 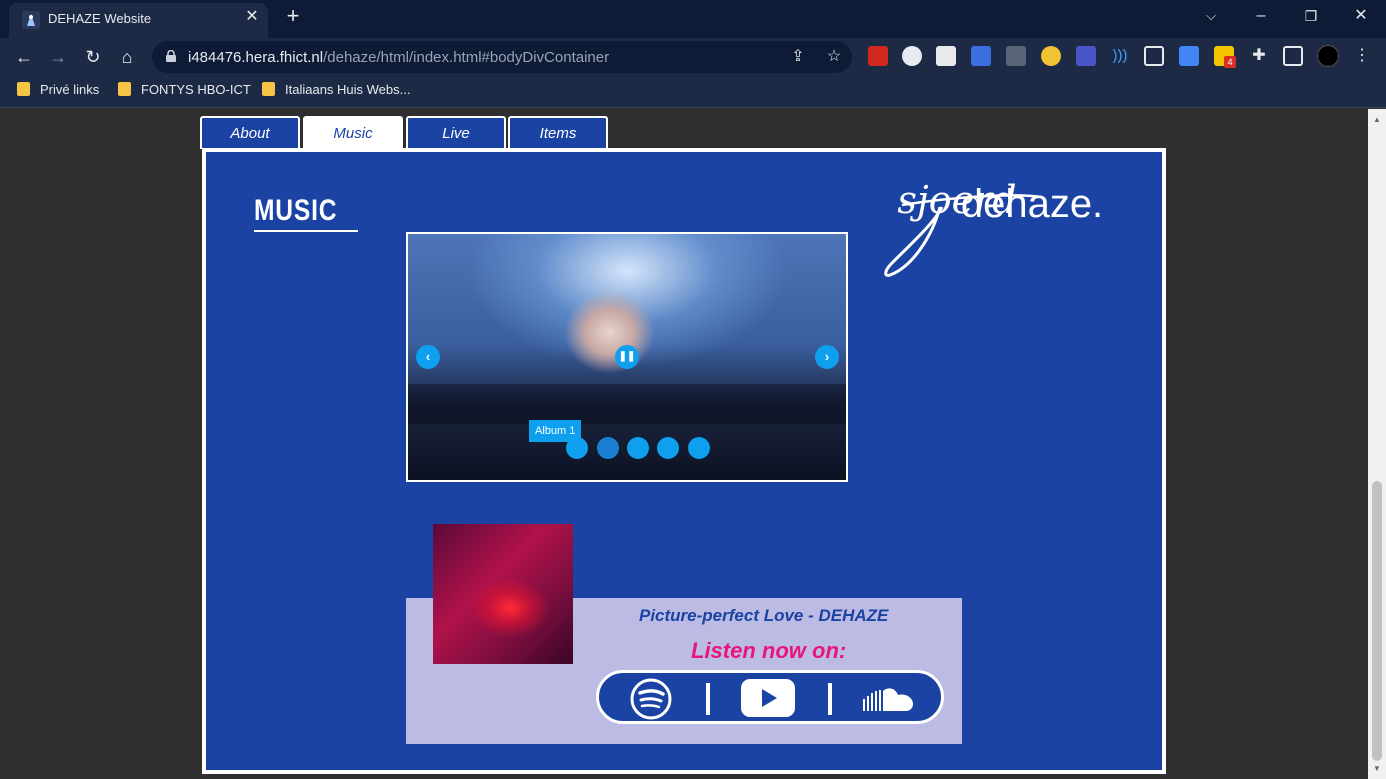 I want to click on spotify-icon, so click(x=651, y=699).